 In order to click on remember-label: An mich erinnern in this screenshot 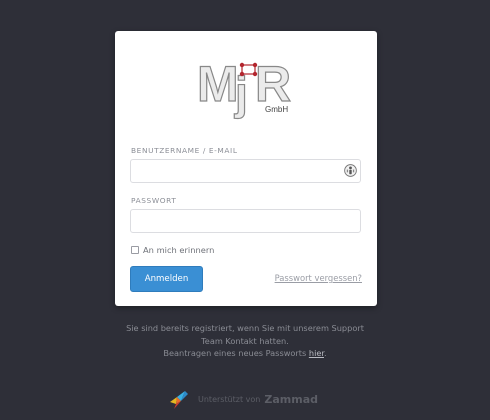, I will do `click(179, 250)`.